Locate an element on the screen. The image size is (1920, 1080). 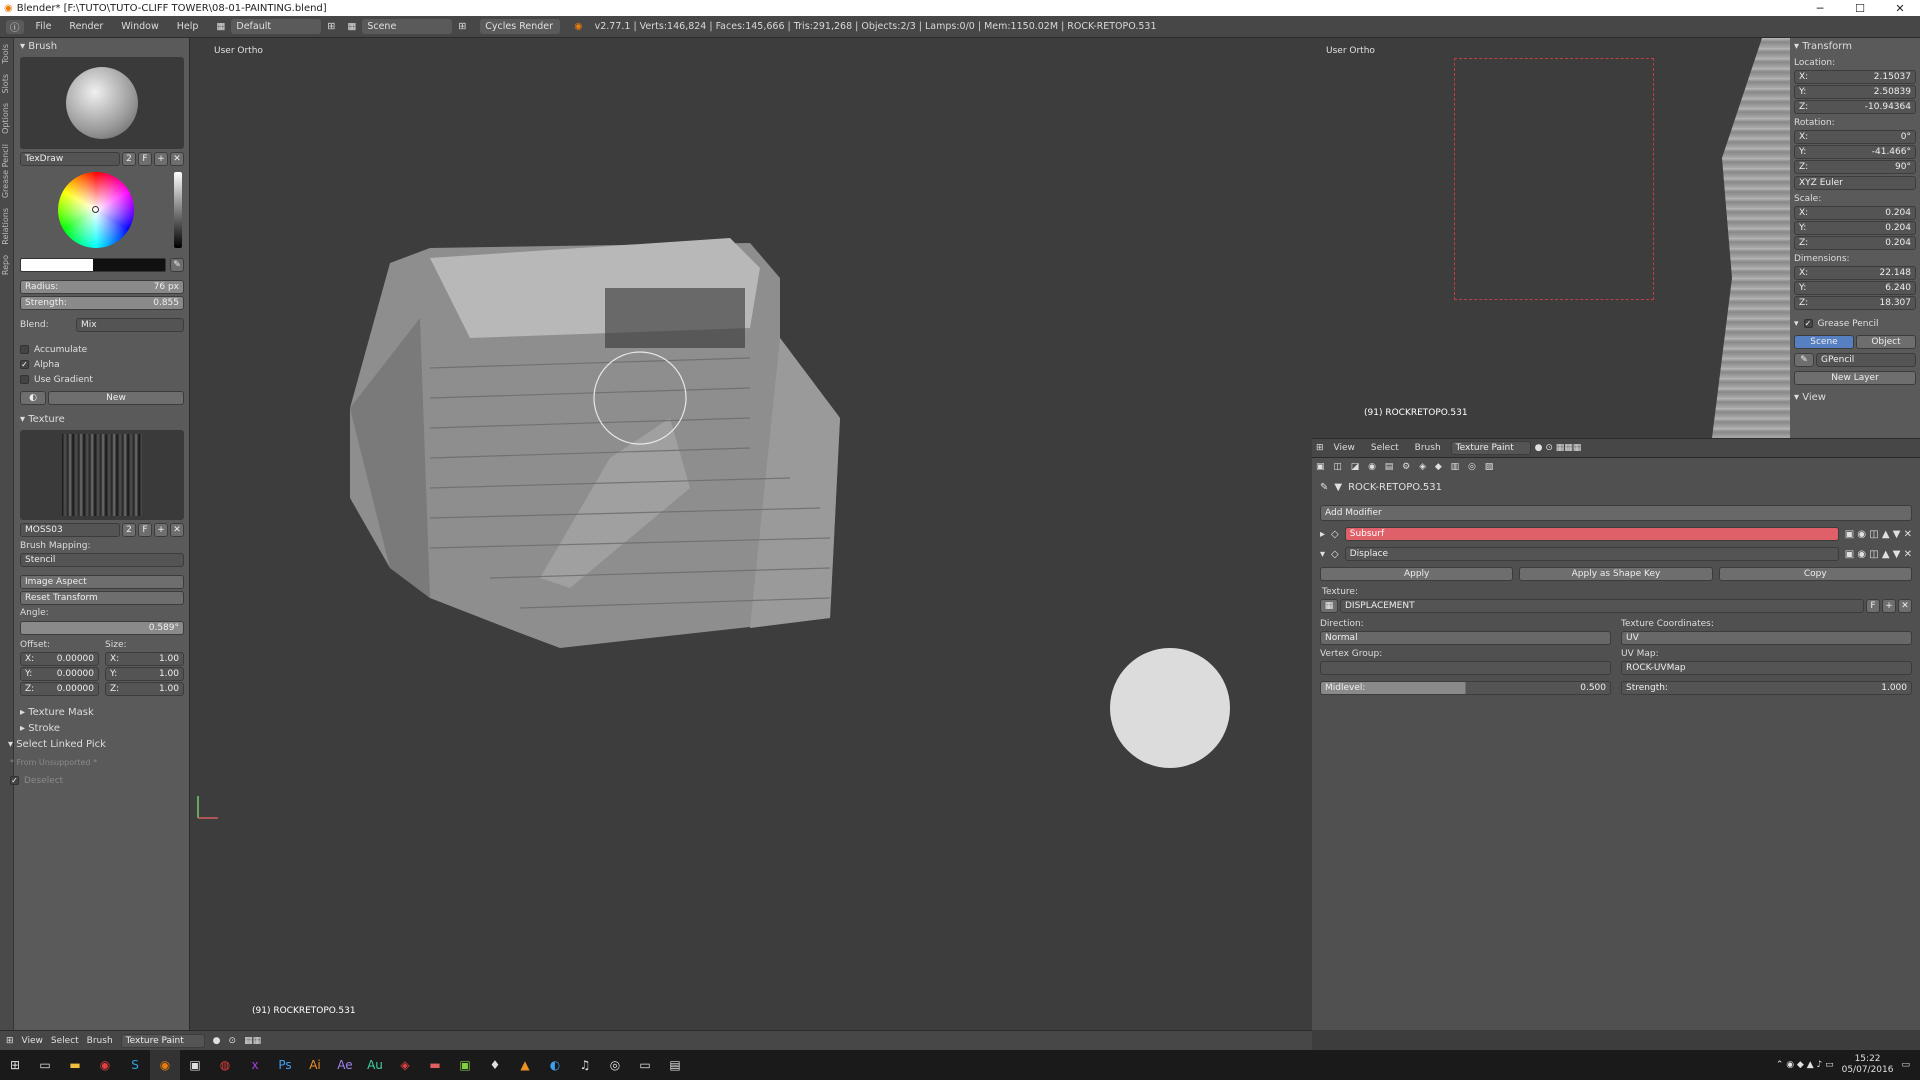
grease-scene-tab: Scene is located at coordinates (1824, 342).